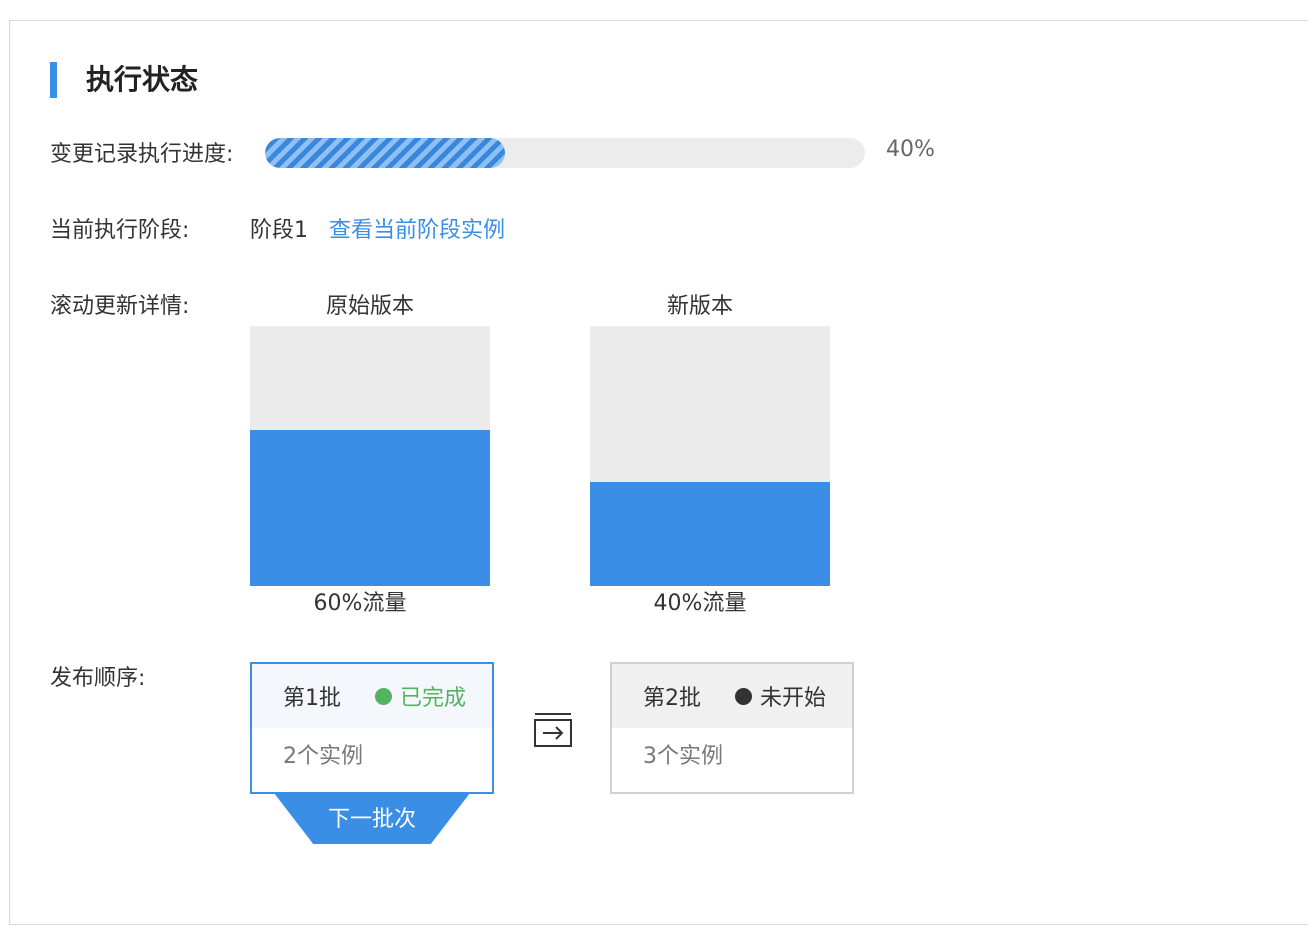 This screenshot has height=952, width=1308. Describe the element at coordinates (385, 153) in the screenshot. I see `progress-fill` at that location.